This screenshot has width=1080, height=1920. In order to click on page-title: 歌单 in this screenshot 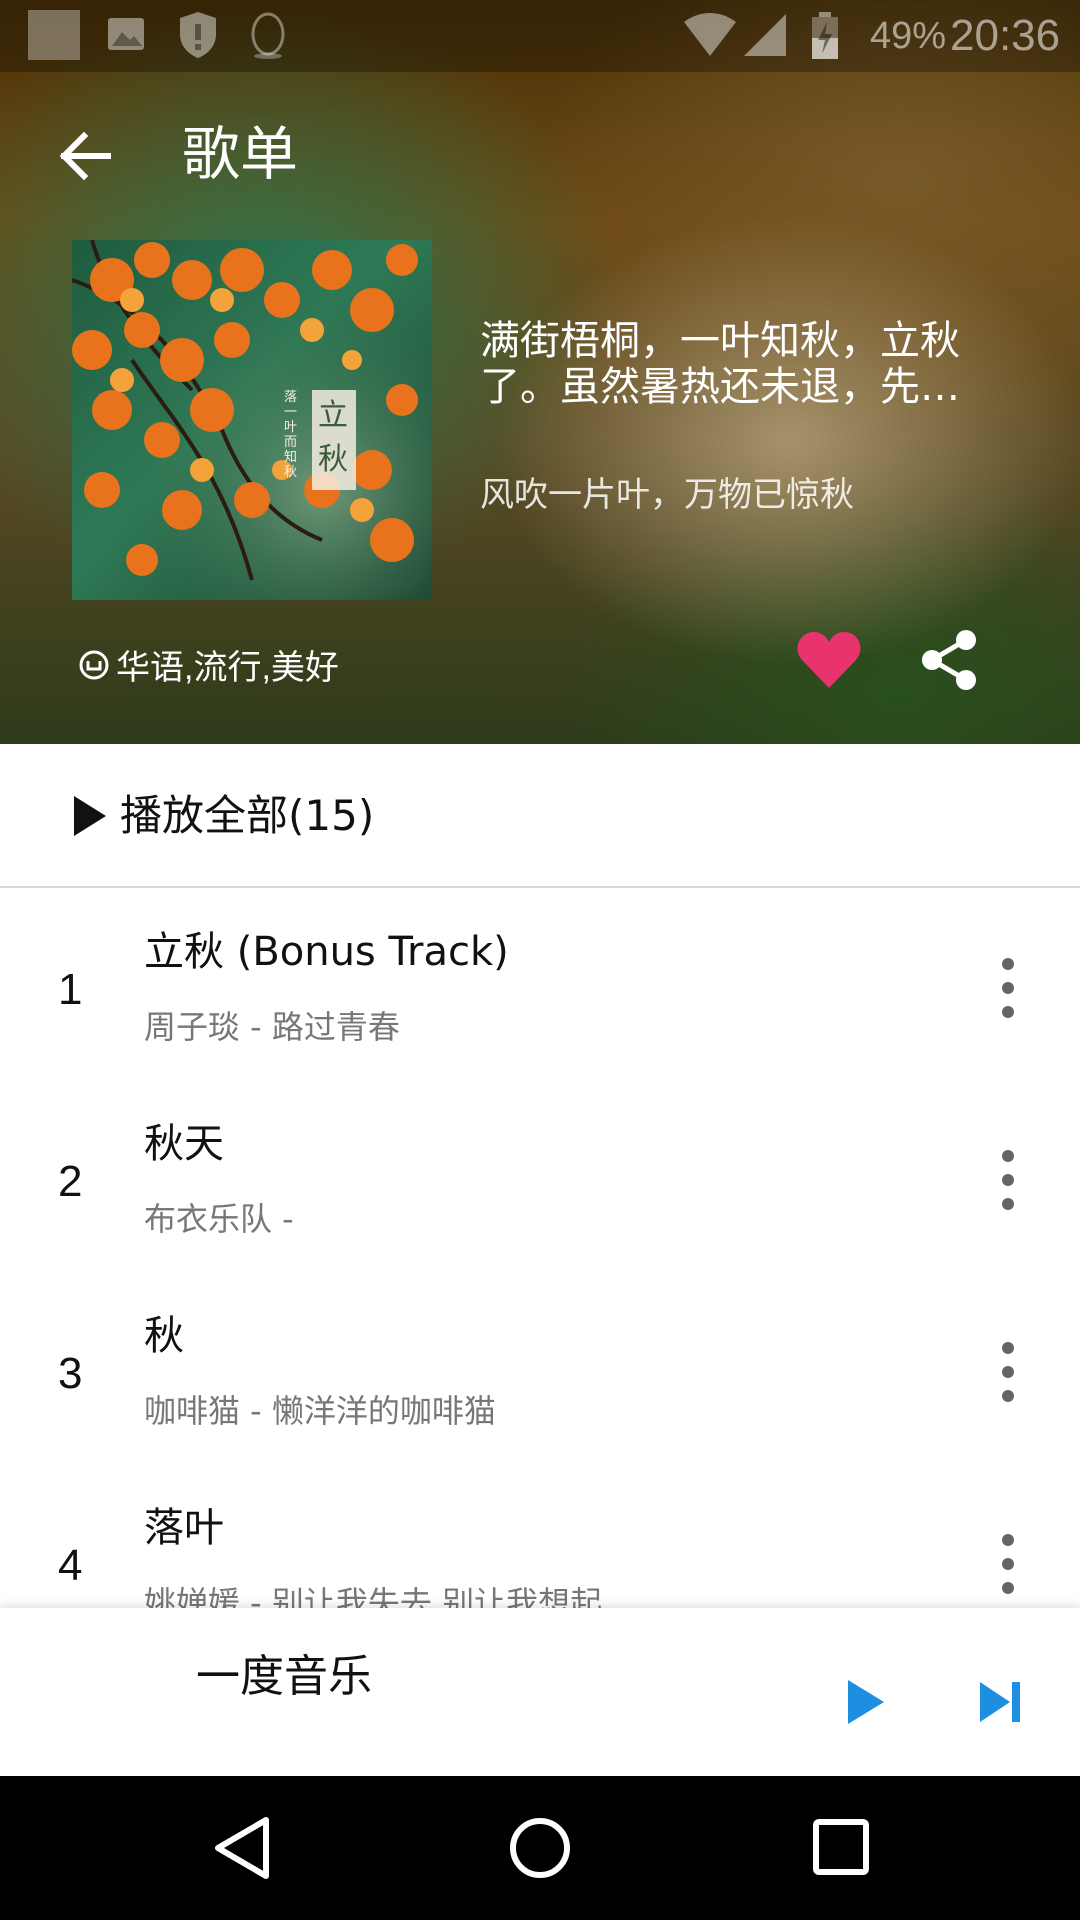, I will do `click(240, 154)`.